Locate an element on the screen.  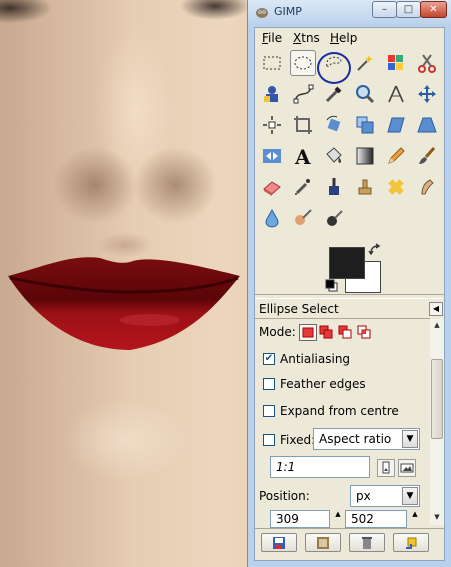
text-tool-button: A is located at coordinates (303, 156).